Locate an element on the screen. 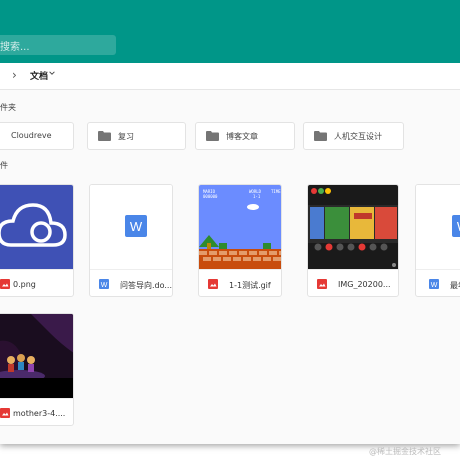  folder-cloudreve: Cloudreve is located at coordinates (37, 136).